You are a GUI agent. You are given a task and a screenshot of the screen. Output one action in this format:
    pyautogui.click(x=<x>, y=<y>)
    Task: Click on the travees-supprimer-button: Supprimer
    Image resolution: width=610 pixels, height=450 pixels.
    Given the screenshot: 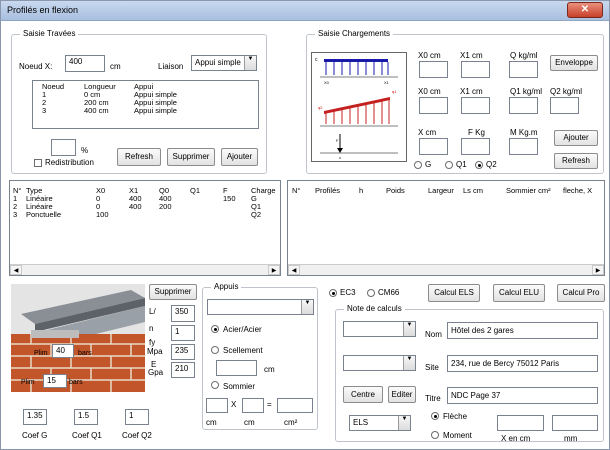 What is the action you would take?
    pyautogui.click(x=191, y=157)
    